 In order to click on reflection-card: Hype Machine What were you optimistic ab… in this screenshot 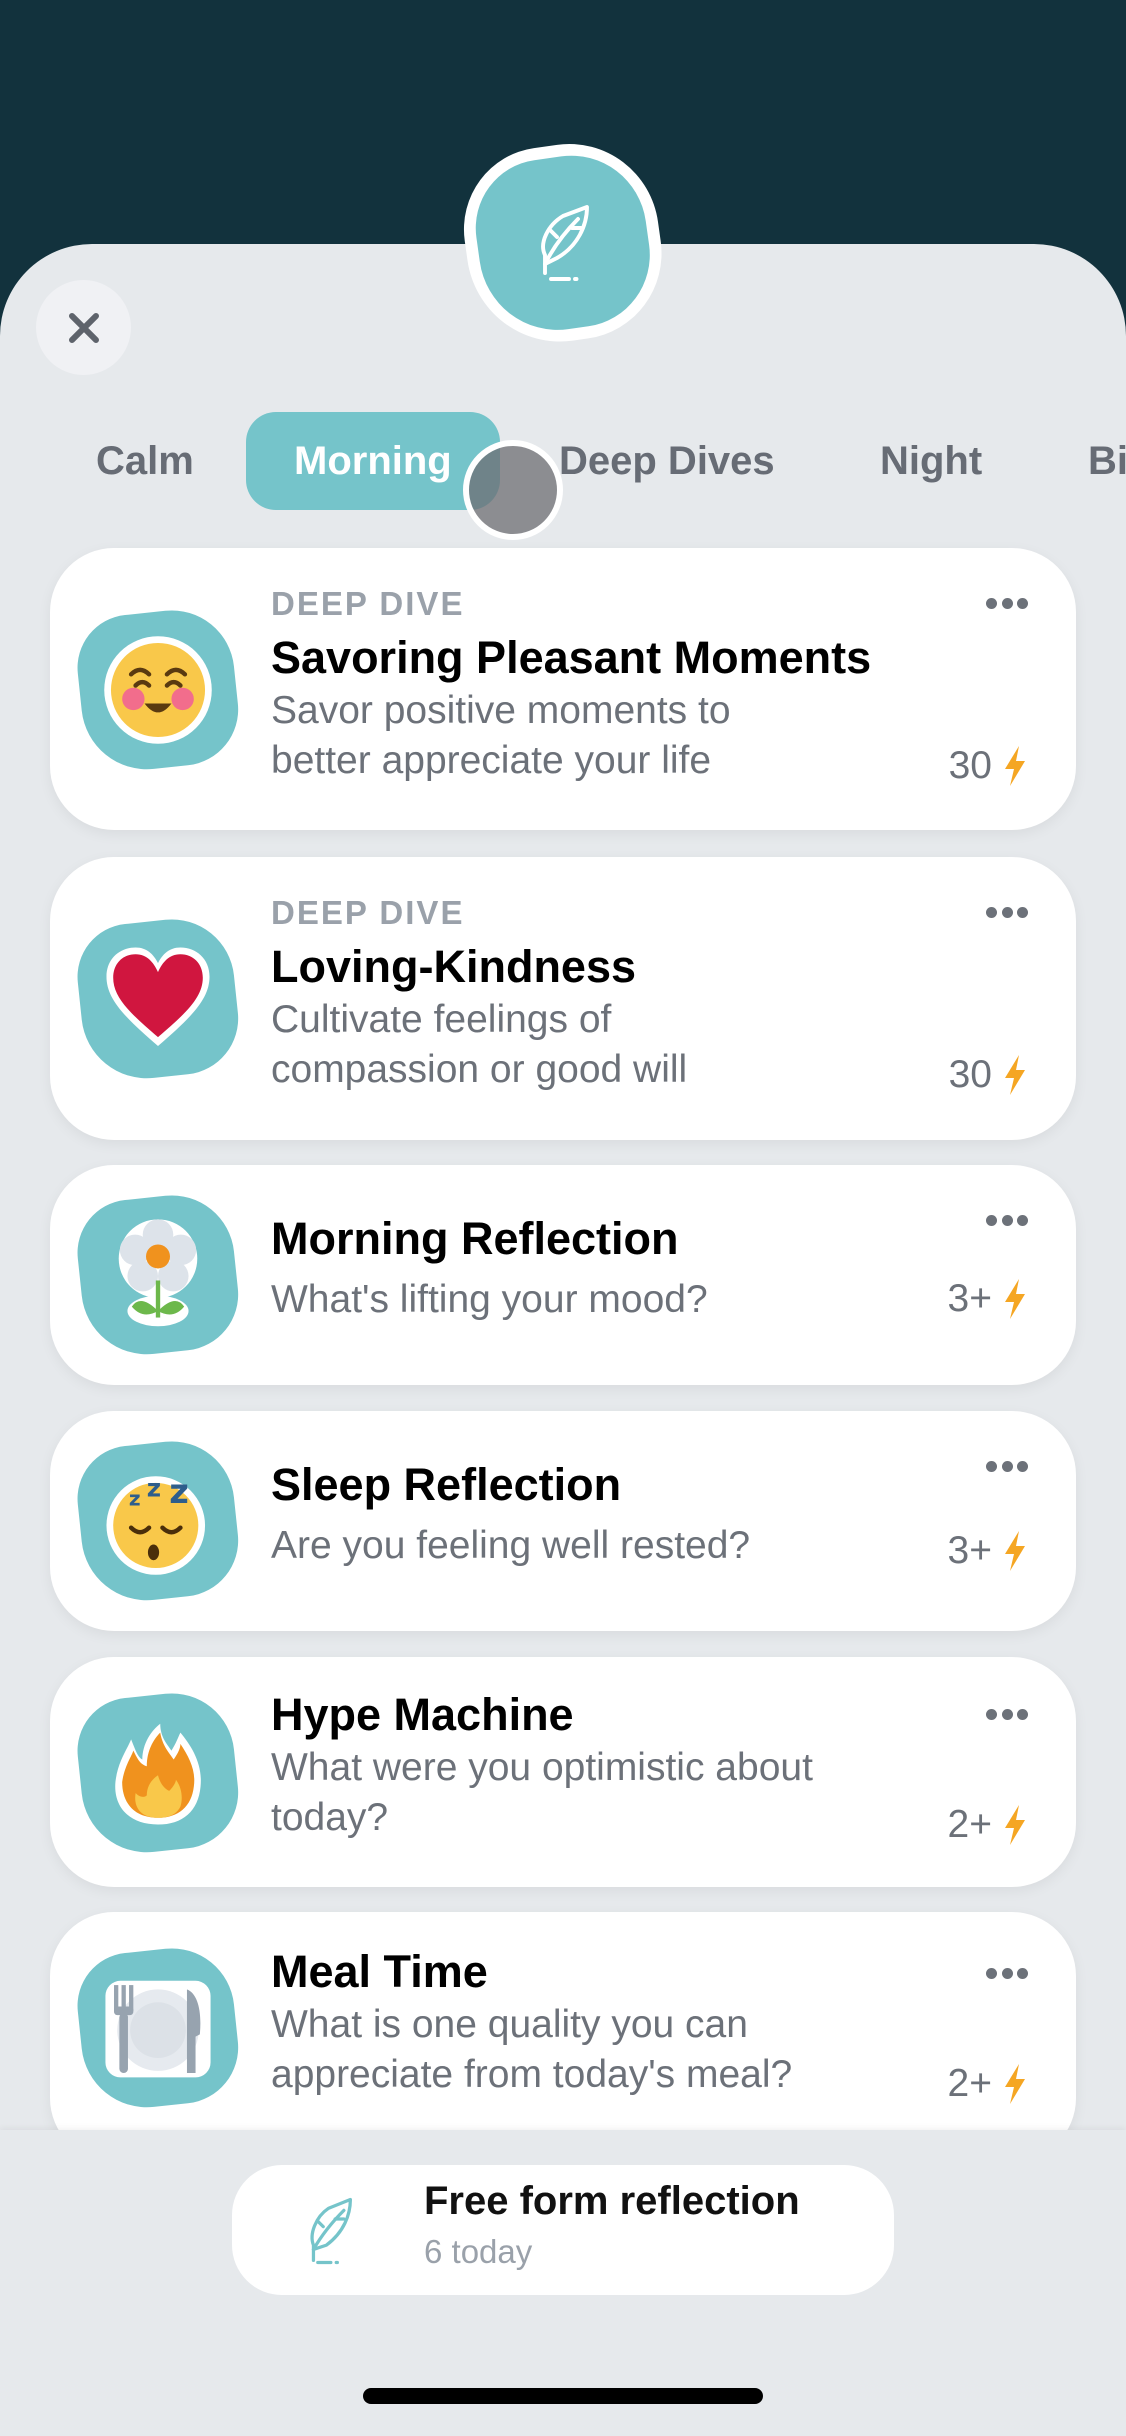, I will do `click(563, 1772)`.